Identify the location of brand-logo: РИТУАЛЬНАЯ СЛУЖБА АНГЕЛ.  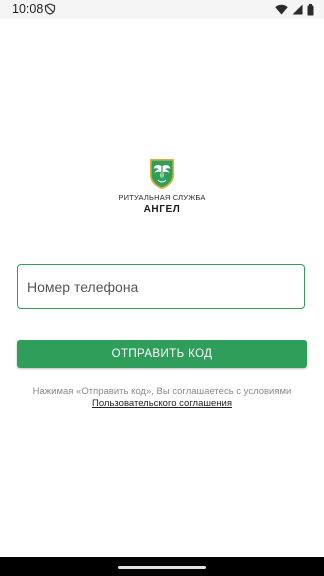
(162, 186).